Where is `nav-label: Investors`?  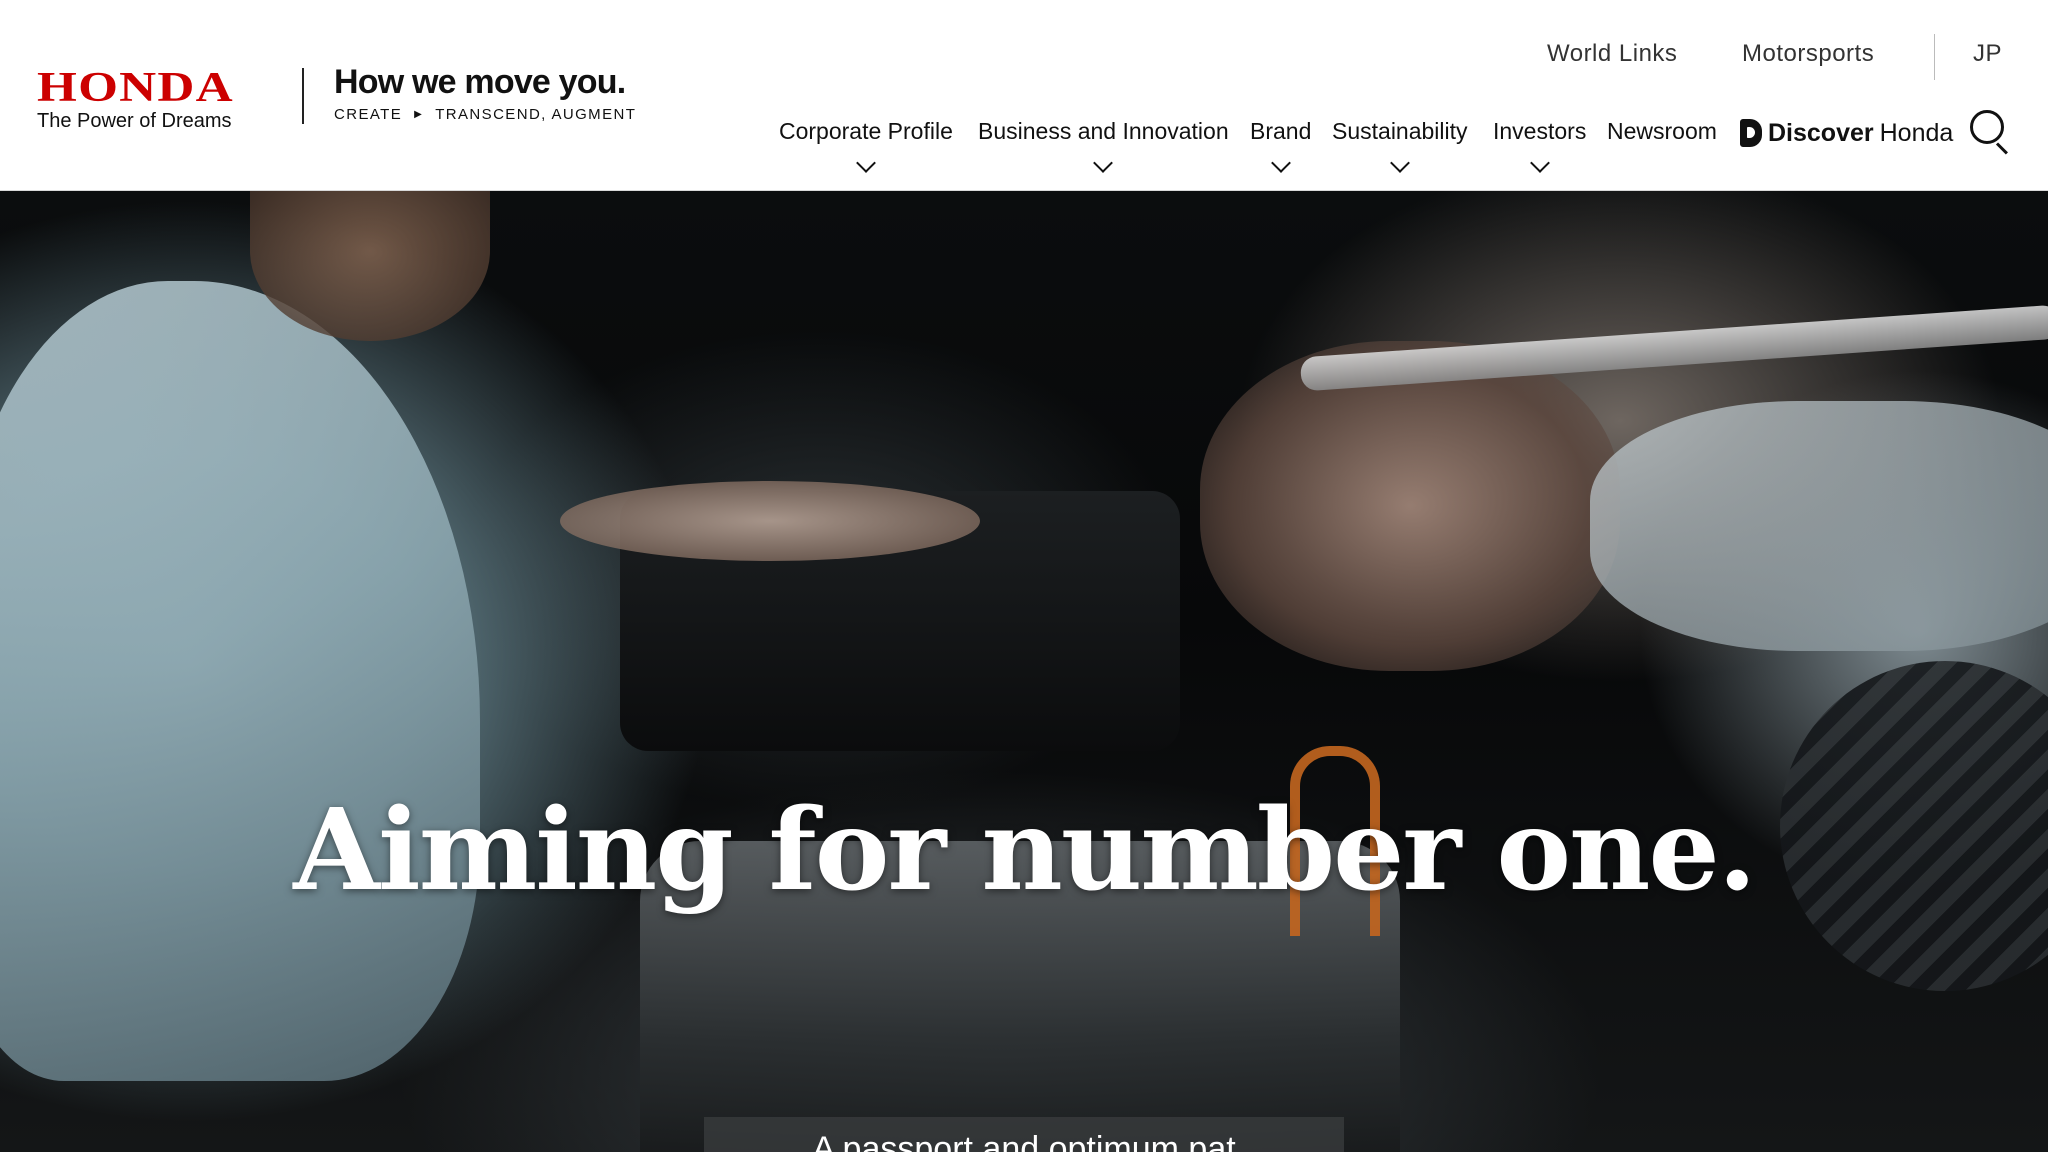
nav-label: Investors is located at coordinates (1540, 131).